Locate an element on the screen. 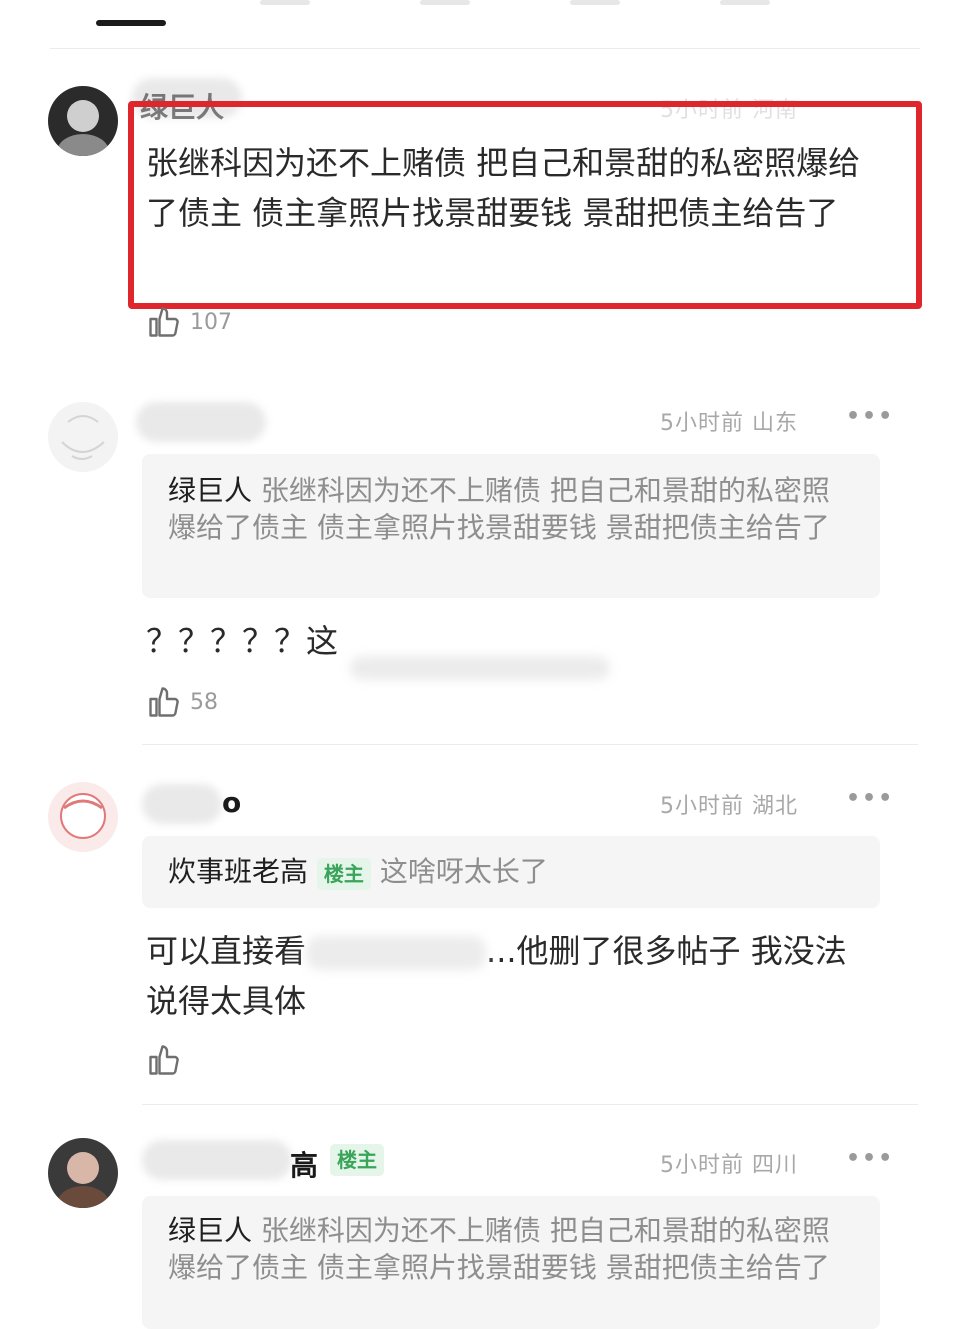 Image resolution: width=960 pixels, height=1329 pixels. comment-text-before: 可以直接看 is located at coordinates (226, 951).